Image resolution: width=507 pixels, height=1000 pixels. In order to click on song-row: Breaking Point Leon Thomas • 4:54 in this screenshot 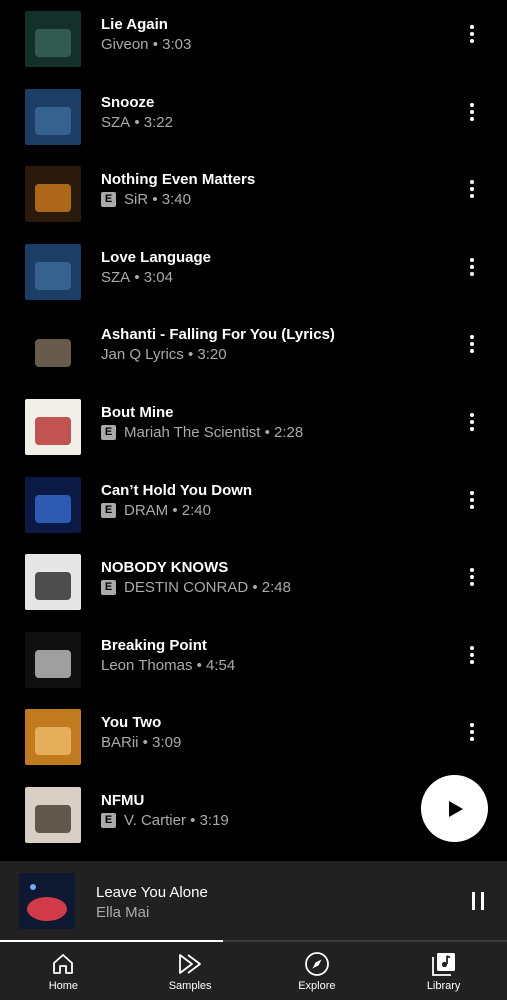, I will do `click(253, 659)`.